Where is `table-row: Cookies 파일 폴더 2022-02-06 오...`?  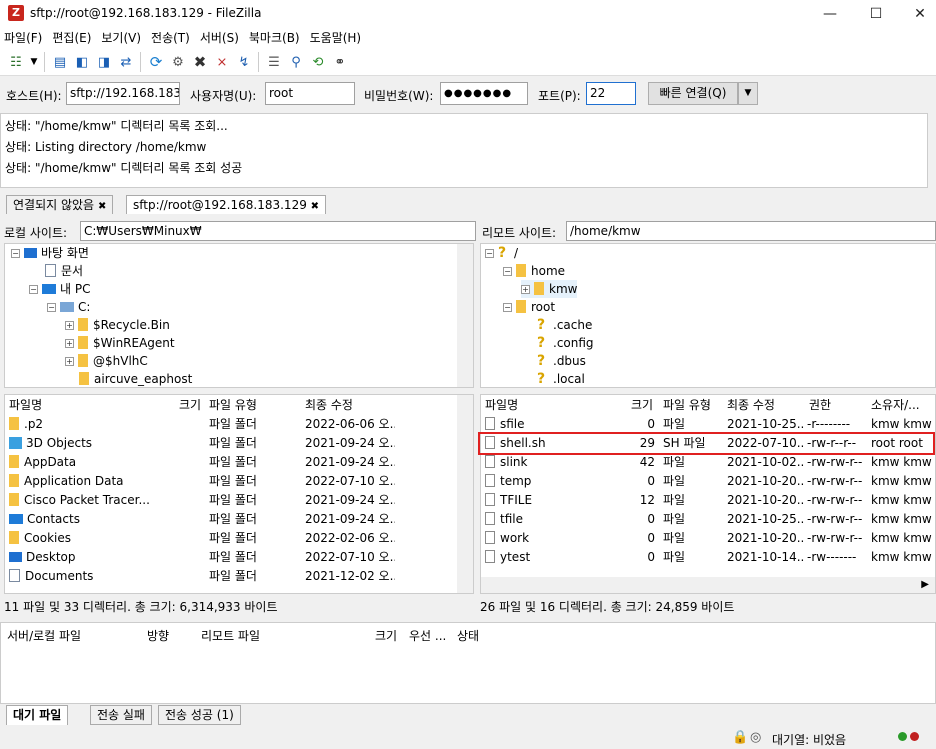
table-row: Cookies 파일 폴더 2022-02-06 오... is located at coordinates (231, 538).